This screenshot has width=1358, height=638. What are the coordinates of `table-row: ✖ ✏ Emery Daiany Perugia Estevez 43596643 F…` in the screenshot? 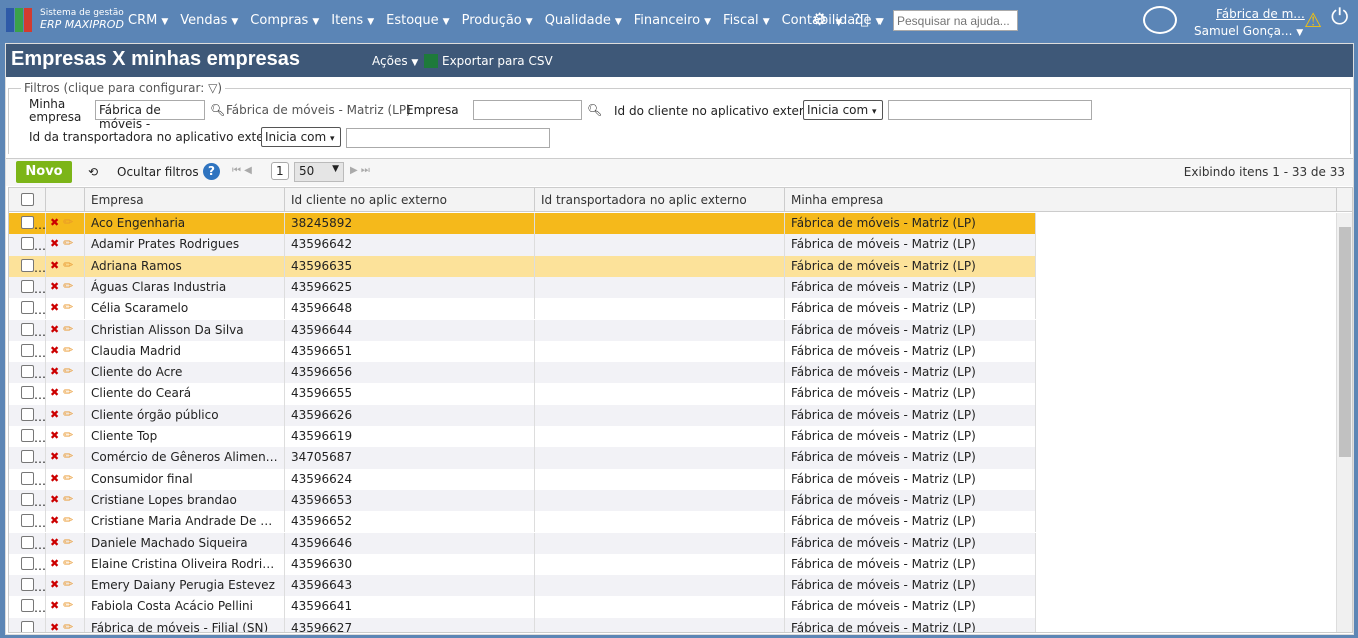 It's located at (522, 586).